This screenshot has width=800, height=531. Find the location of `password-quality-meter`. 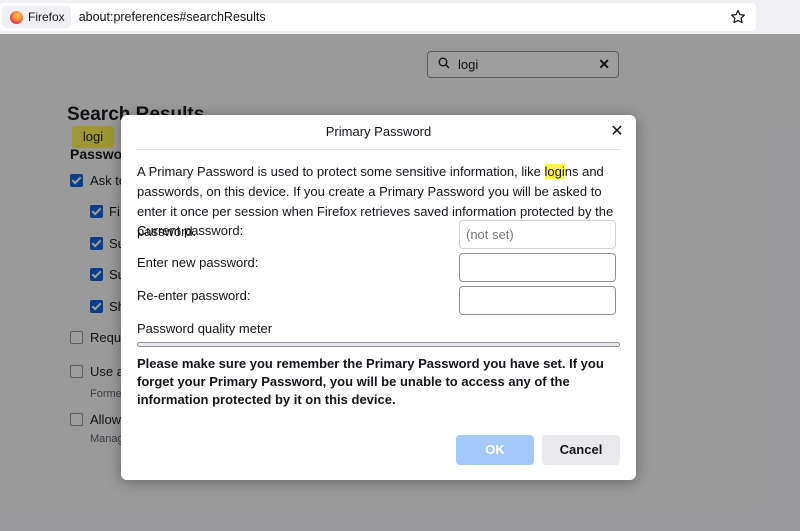

password-quality-meter is located at coordinates (378, 344).